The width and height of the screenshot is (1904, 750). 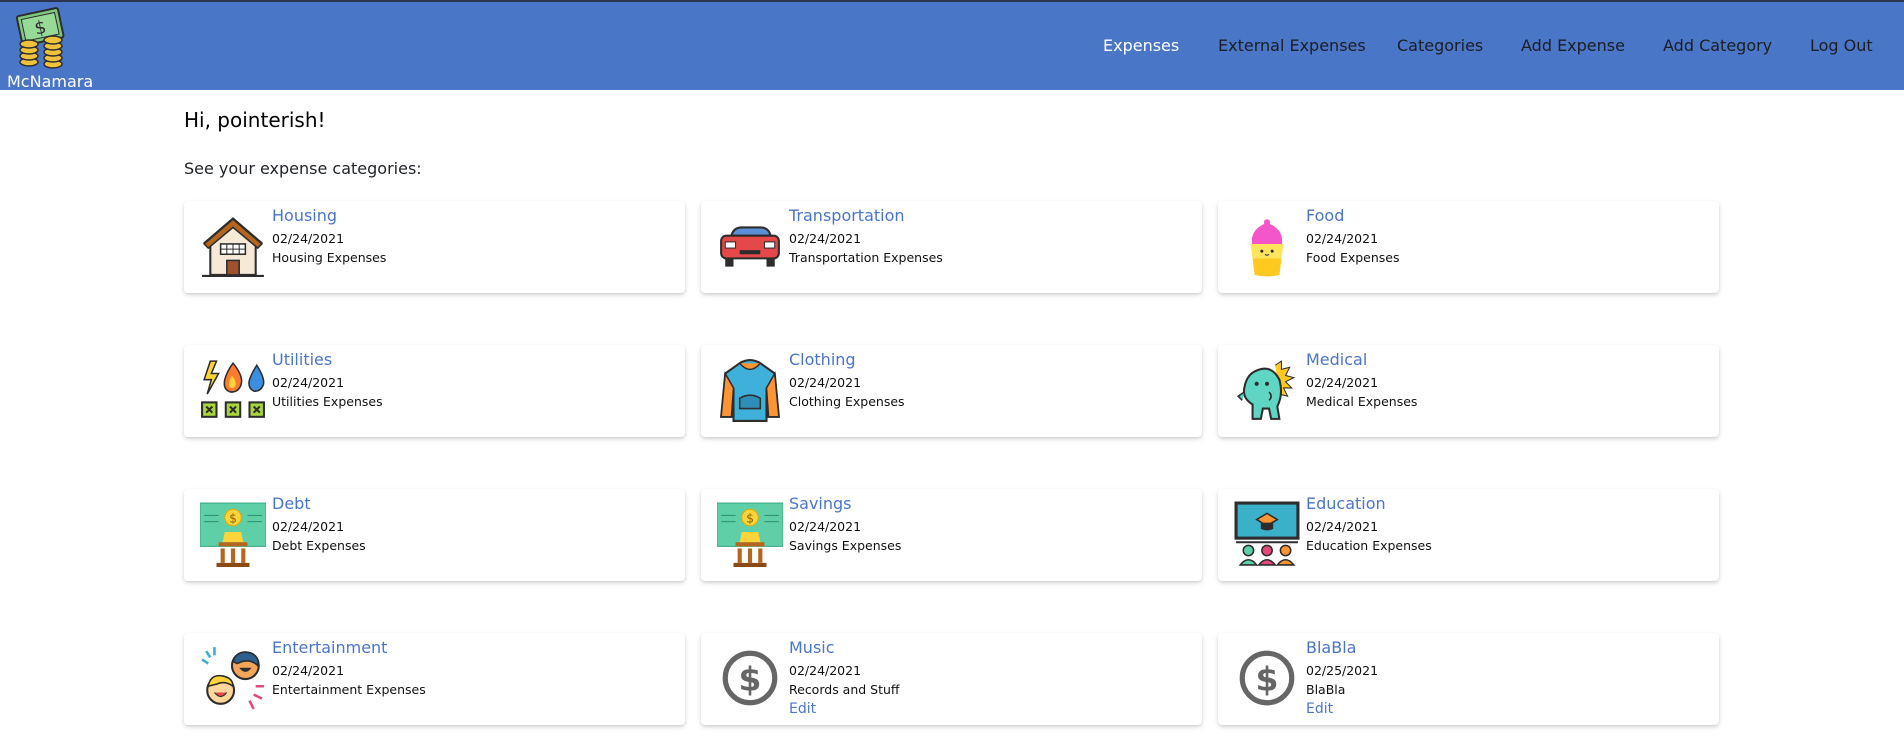 What do you see at coordinates (866, 257) in the screenshot?
I see `category-description: Transportation Expenses` at bounding box center [866, 257].